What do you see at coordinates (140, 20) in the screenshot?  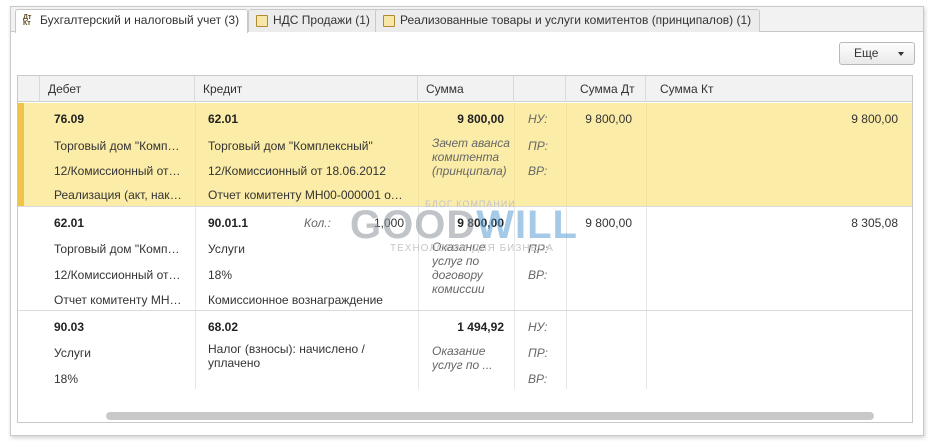 I see `tab-label: Бухгалтерский и налоговый учет (3)` at bounding box center [140, 20].